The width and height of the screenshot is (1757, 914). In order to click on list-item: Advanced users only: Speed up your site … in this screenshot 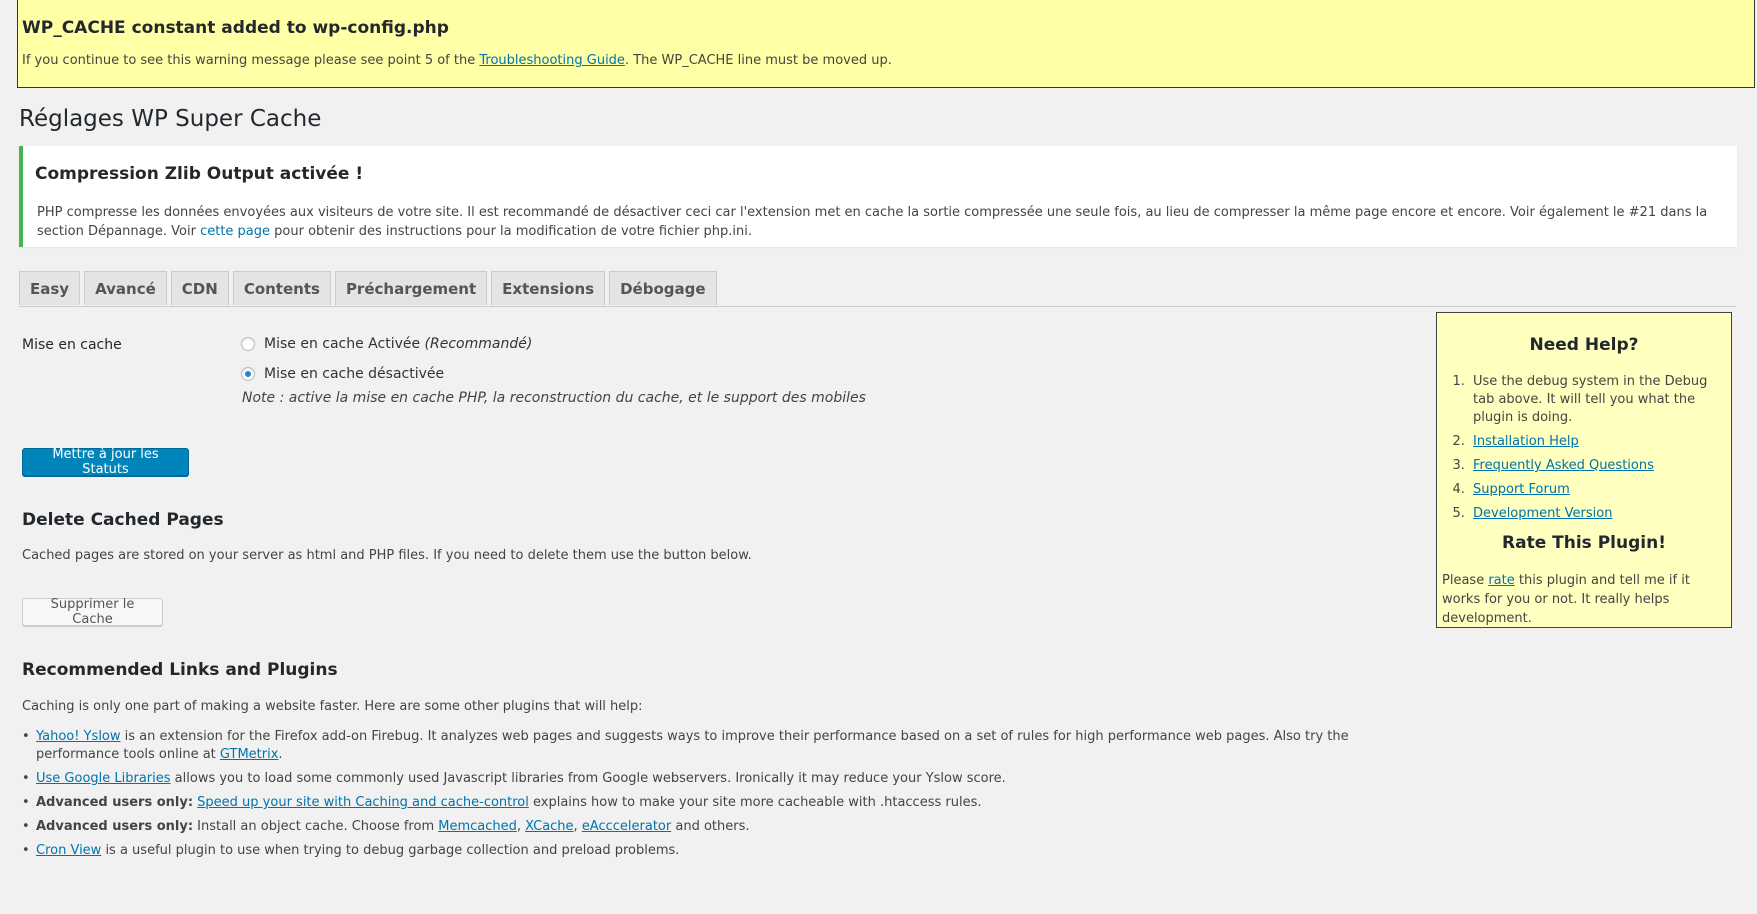, I will do `click(722, 803)`.